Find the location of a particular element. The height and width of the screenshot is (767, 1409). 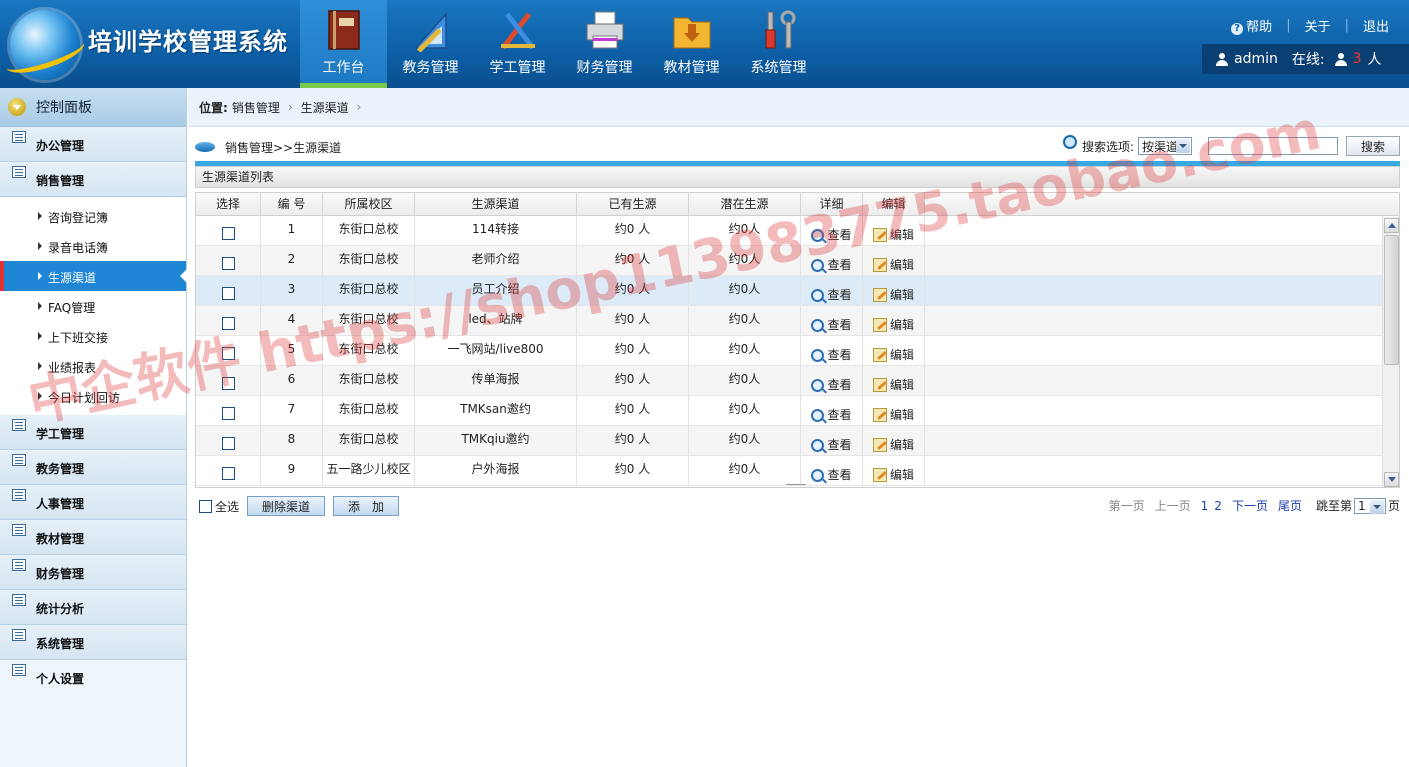

vertical-scrollbar is located at coordinates (1390, 352).